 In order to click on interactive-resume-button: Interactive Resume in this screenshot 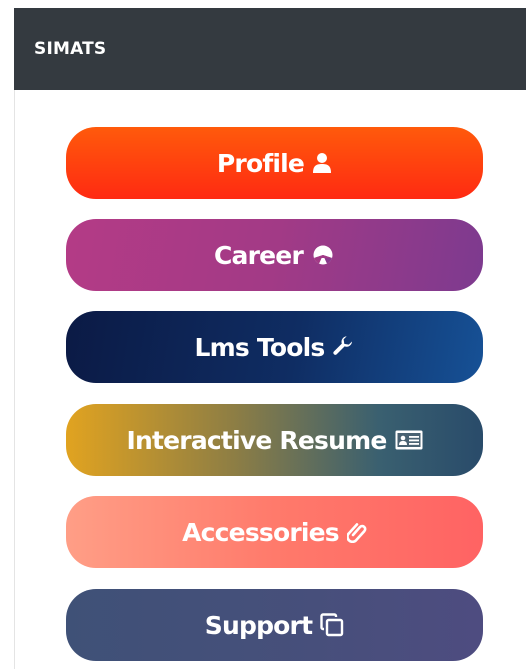, I will do `click(274, 440)`.